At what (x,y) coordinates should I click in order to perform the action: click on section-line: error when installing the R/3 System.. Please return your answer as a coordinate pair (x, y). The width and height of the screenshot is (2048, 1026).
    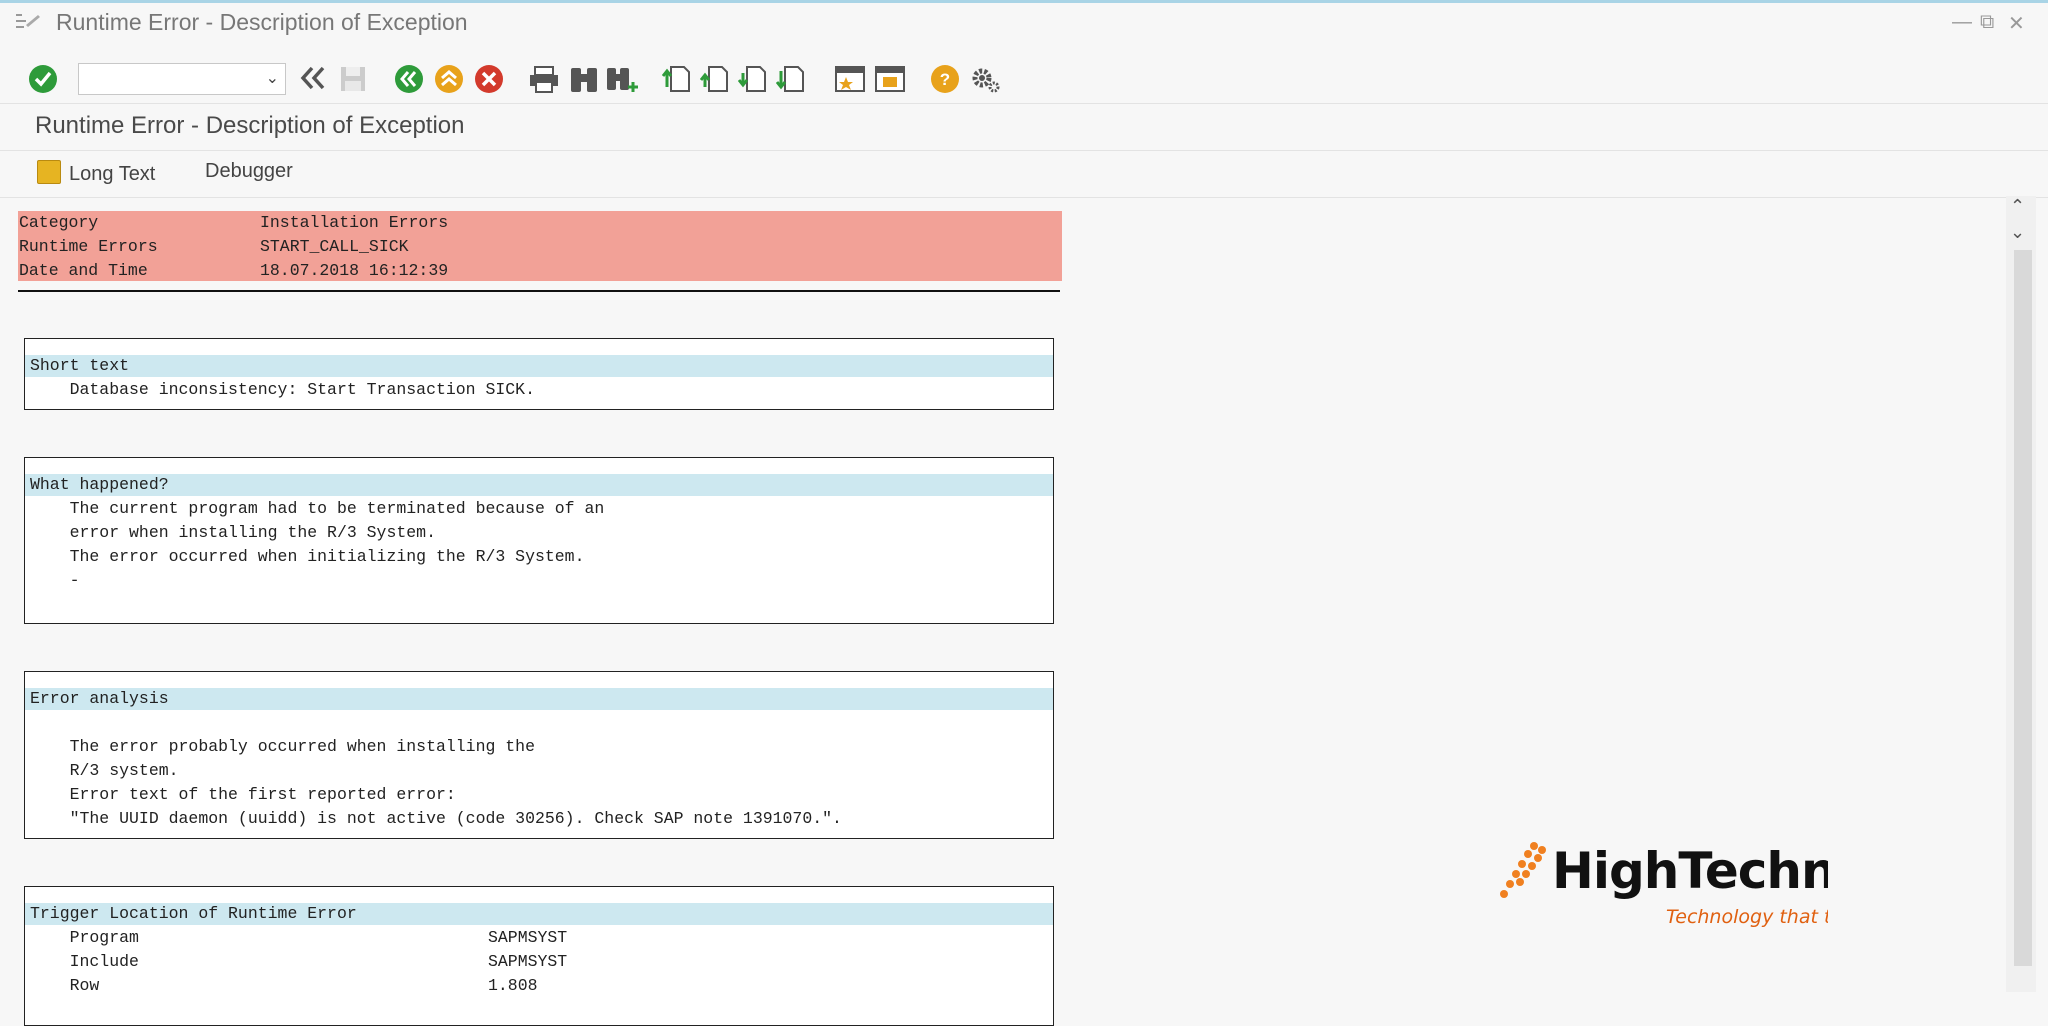
    Looking at the image, I should click on (233, 532).